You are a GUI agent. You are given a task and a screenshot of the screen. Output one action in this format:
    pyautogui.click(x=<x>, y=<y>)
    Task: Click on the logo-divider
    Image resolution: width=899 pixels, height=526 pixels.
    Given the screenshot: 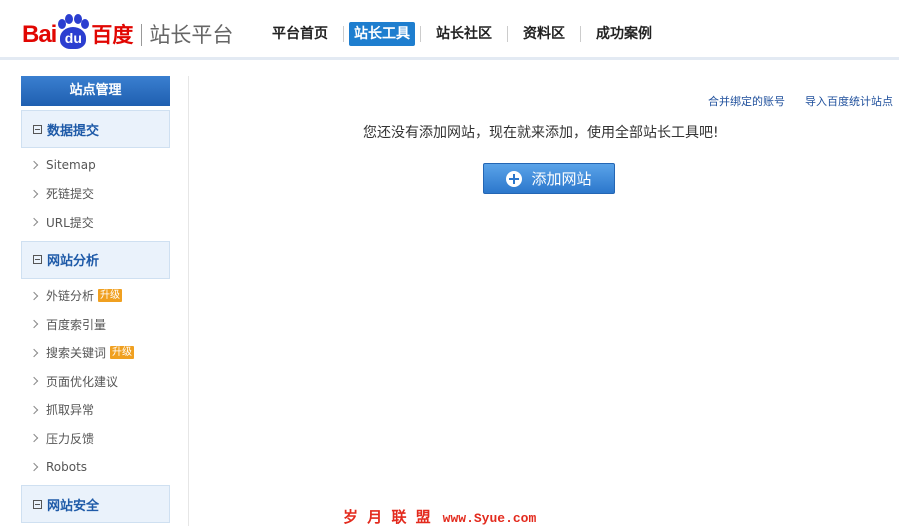 What is the action you would take?
    pyautogui.click(x=142, y=35)
    